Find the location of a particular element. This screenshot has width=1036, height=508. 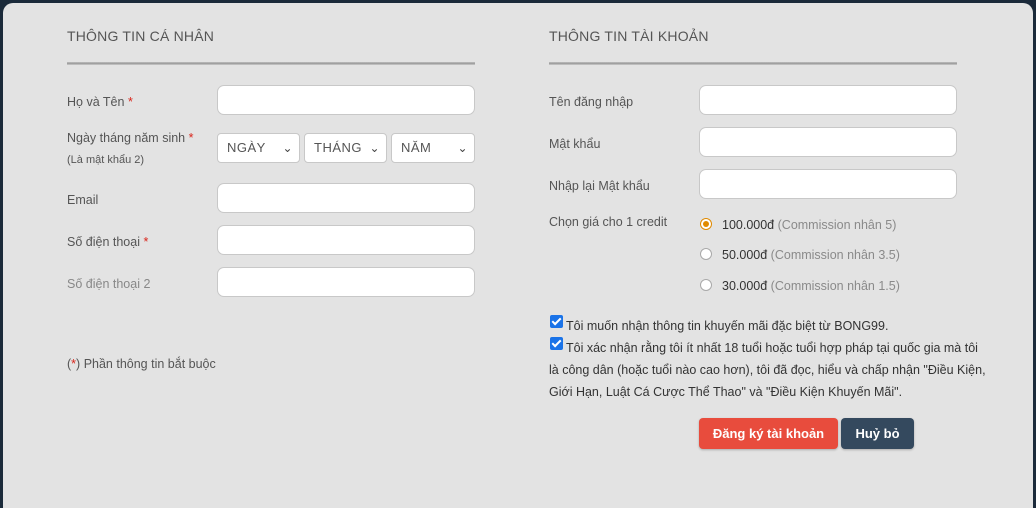

dob-label: Ngày tháng năm sinh * is located at coordinates (130, 138).